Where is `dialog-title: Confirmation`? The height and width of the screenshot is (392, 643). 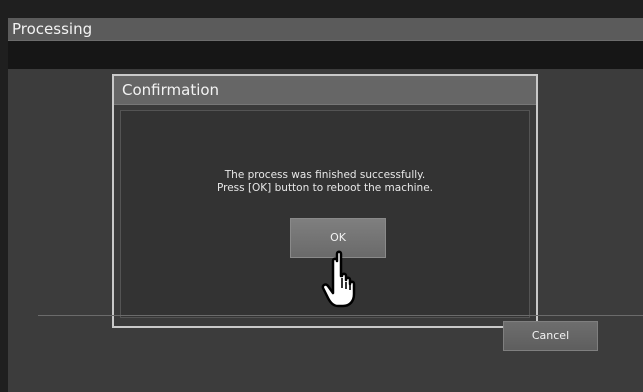 dialog-title: Confirmation is located at coordinates (171, 90).